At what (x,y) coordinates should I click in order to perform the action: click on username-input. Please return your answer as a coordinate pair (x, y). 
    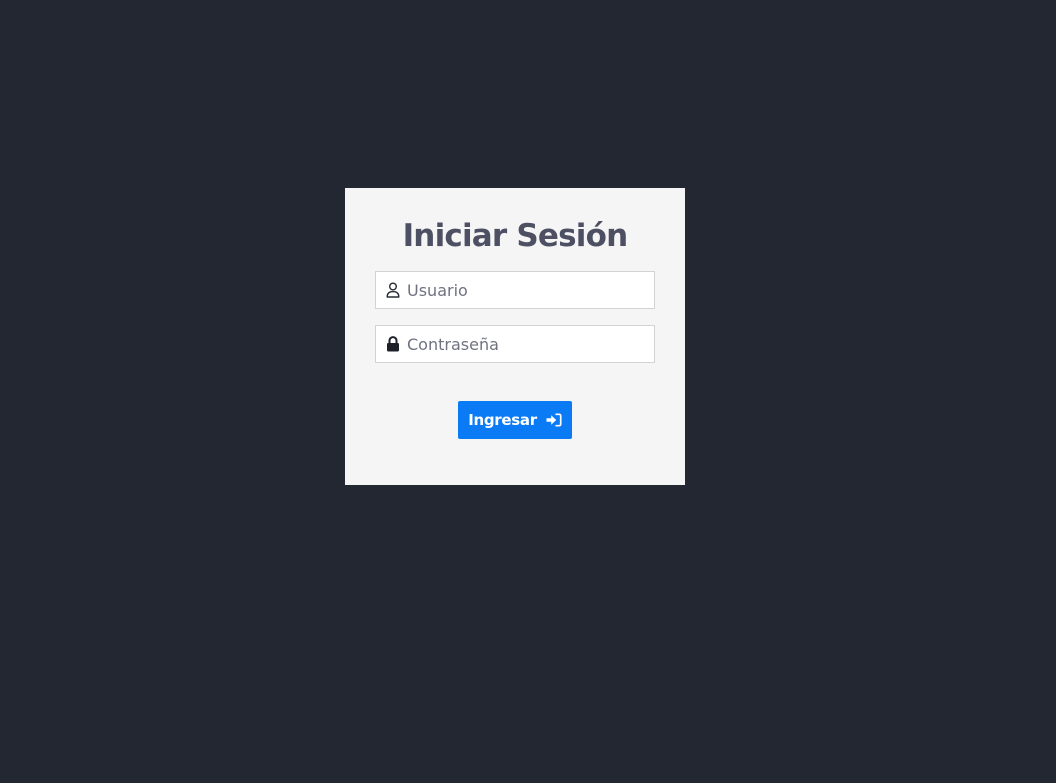
    Looking at the image, I should click on (530, 290).